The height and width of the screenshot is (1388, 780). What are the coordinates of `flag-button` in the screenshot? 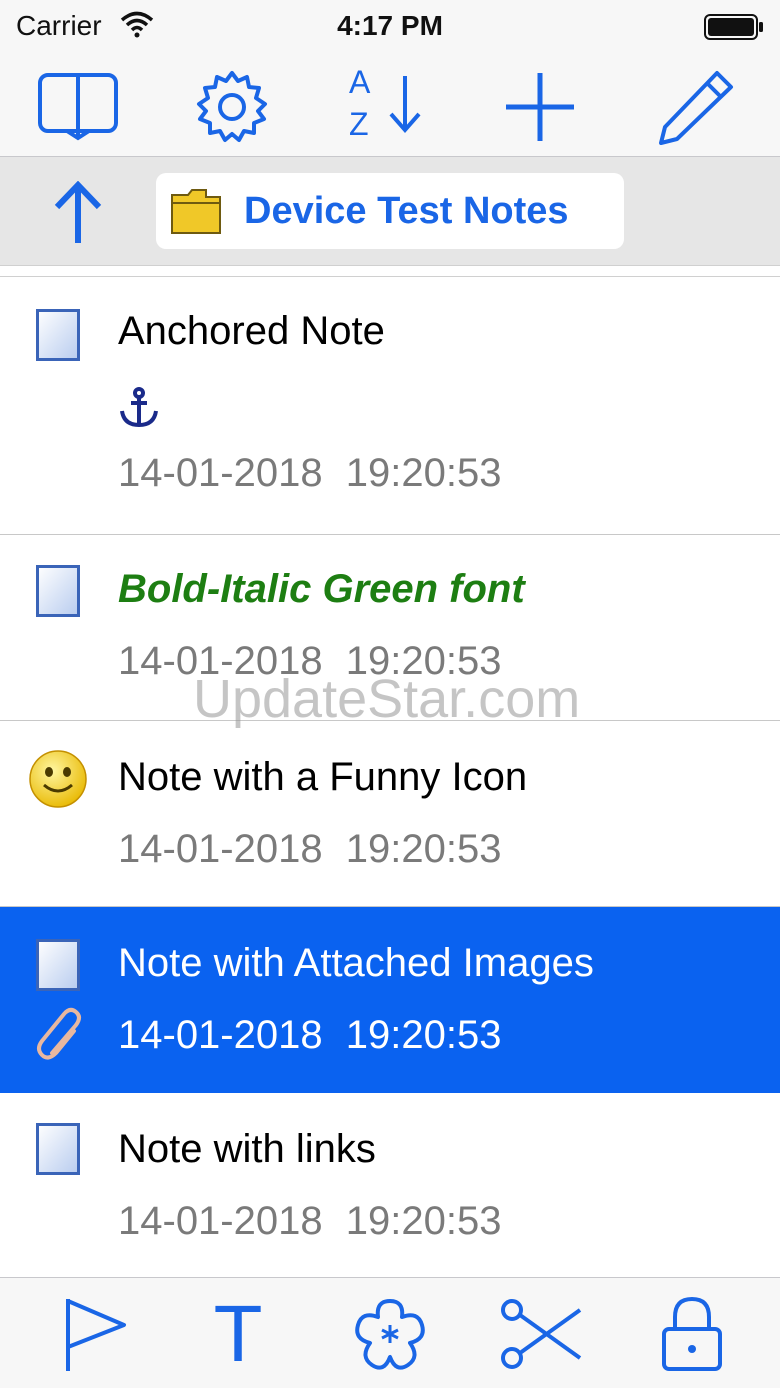 It's located at (94, 1334).